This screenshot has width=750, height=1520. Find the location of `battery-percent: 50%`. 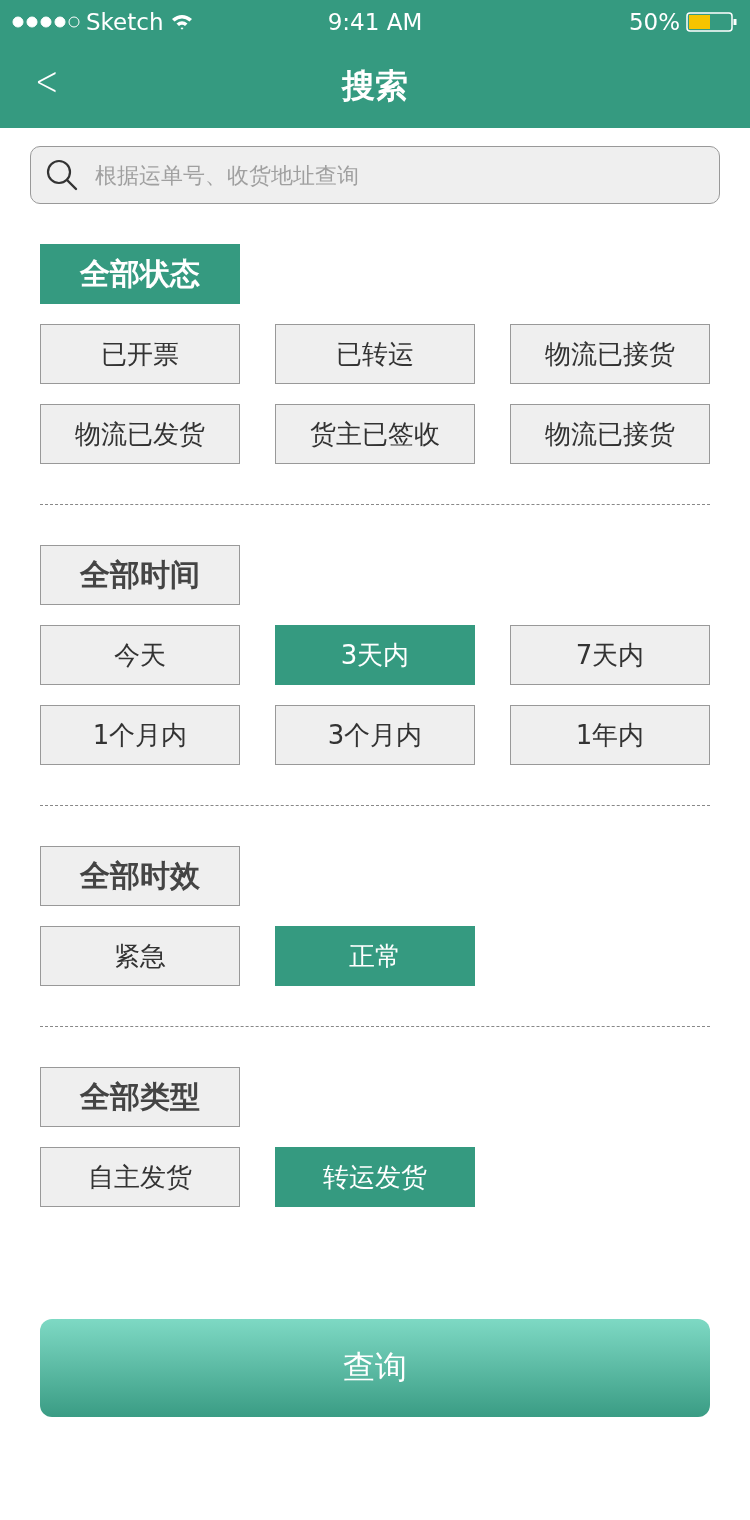

battery-percent: 50% is located at coordinates (654, 22).